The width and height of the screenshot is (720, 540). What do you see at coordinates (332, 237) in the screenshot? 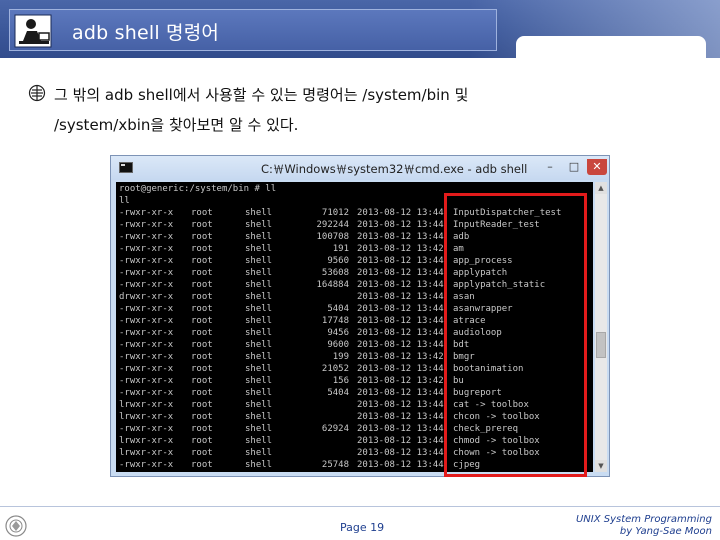
I see `cell-size: 100708` at bounding box center [332, 237].